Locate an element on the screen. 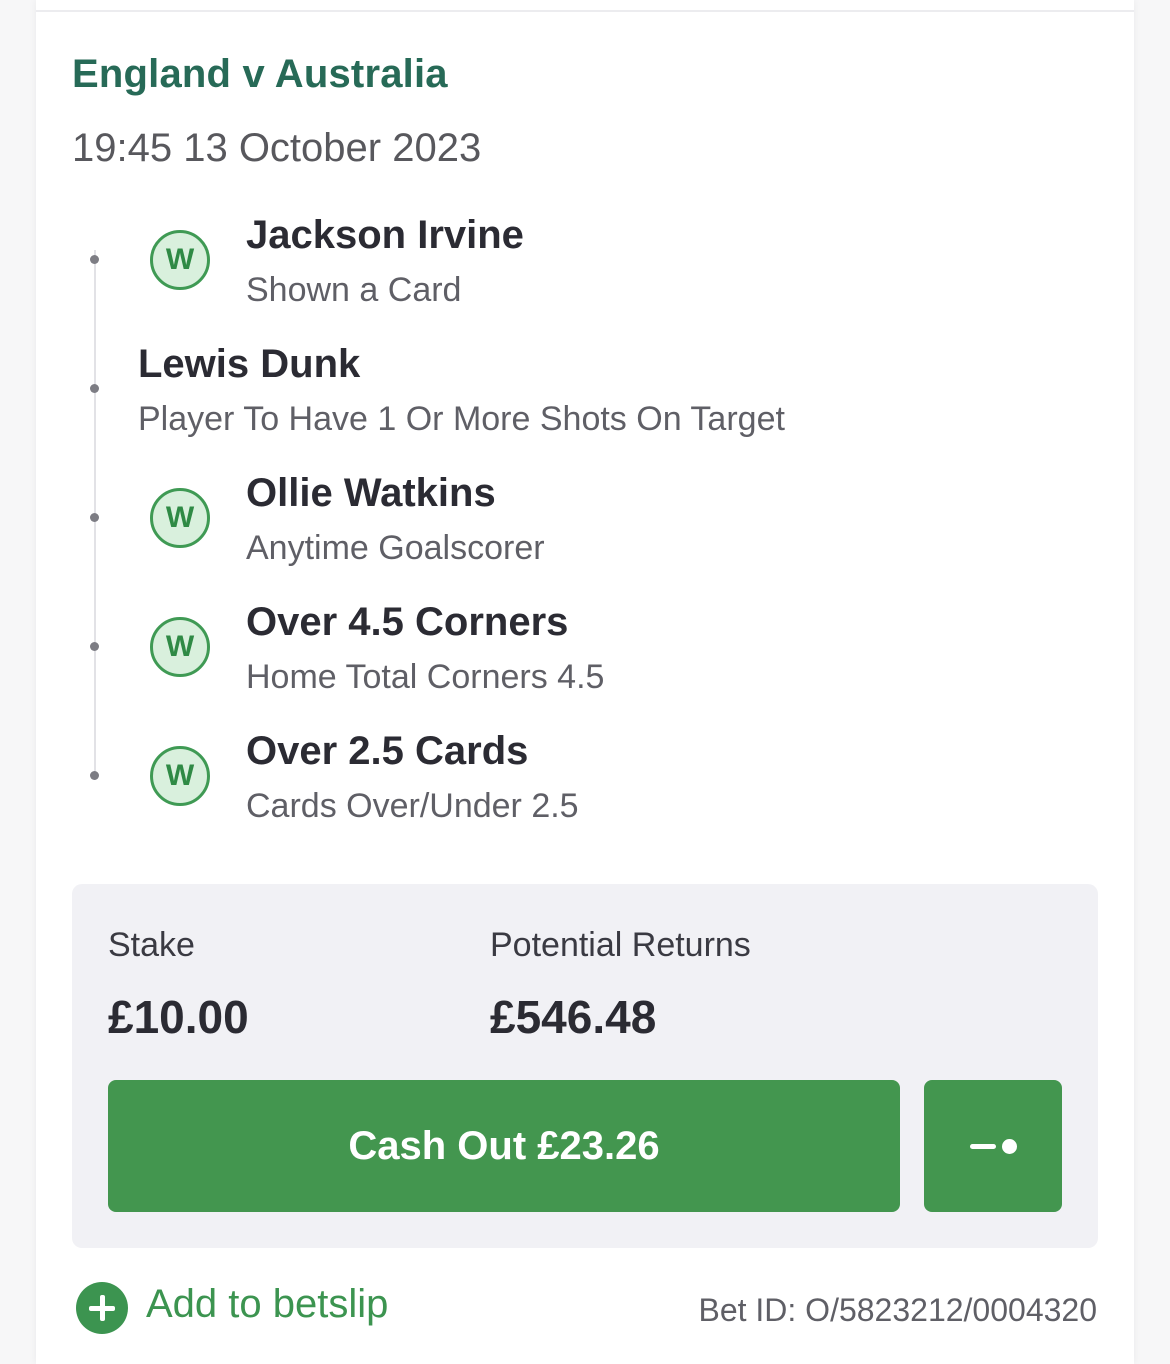 The width and height of the screenshot is (1170, 1364). selection-item: W Ollie Watkins Anytime Goalscorer is located at coordinates (585, 518).